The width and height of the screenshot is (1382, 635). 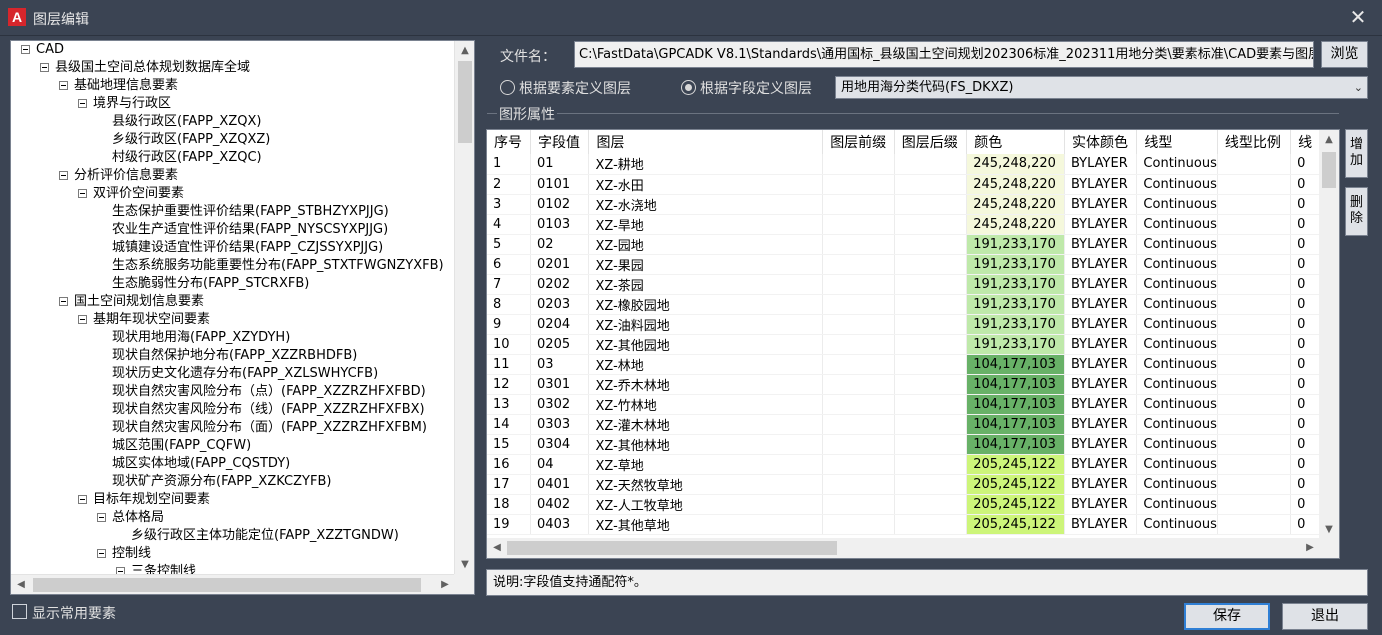 What do you see at coordinates (233, 374) in the screenshot?
I see `tree-node: 现状历史文化遗存分布(FAPP_XZLSWHYCFB)` at bounding box center [233, 374].